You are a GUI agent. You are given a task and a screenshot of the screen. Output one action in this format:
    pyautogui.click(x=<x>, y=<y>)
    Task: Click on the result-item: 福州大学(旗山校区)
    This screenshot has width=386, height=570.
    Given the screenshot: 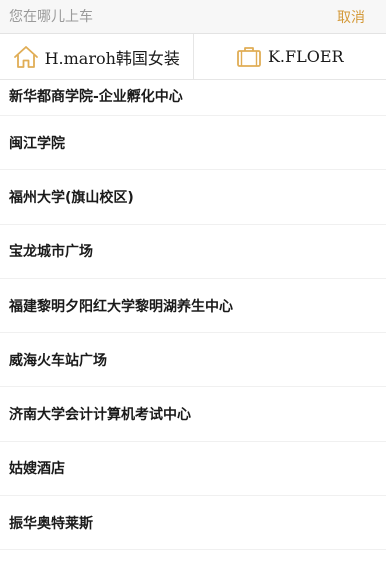 What is the action you would take?
    pyautogui.click(x=193, y=197)
    